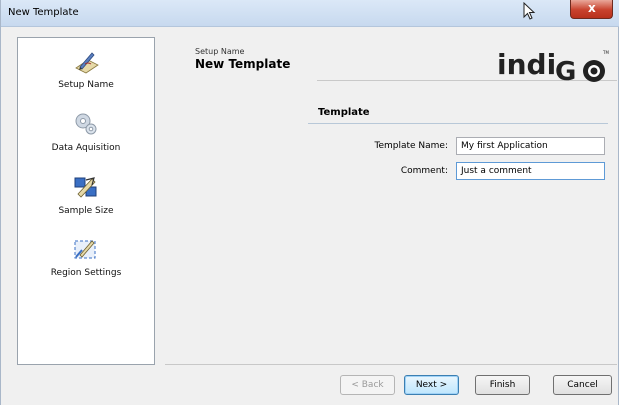 This screenshot has height=405, width=619. I want to click on svg-text: G, so click(565, 72).